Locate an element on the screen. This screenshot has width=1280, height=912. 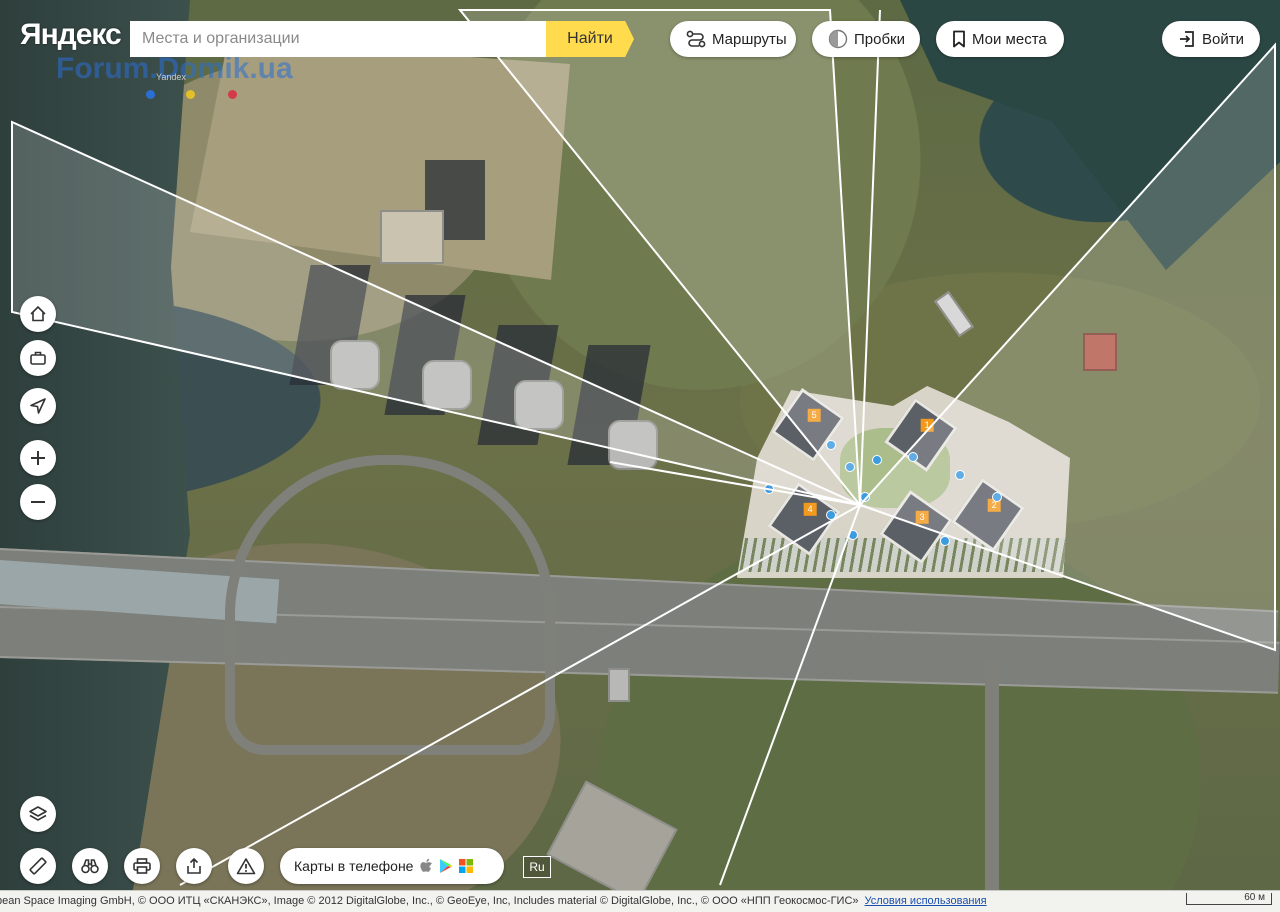
route-icon is located at coordinates (696, 39).